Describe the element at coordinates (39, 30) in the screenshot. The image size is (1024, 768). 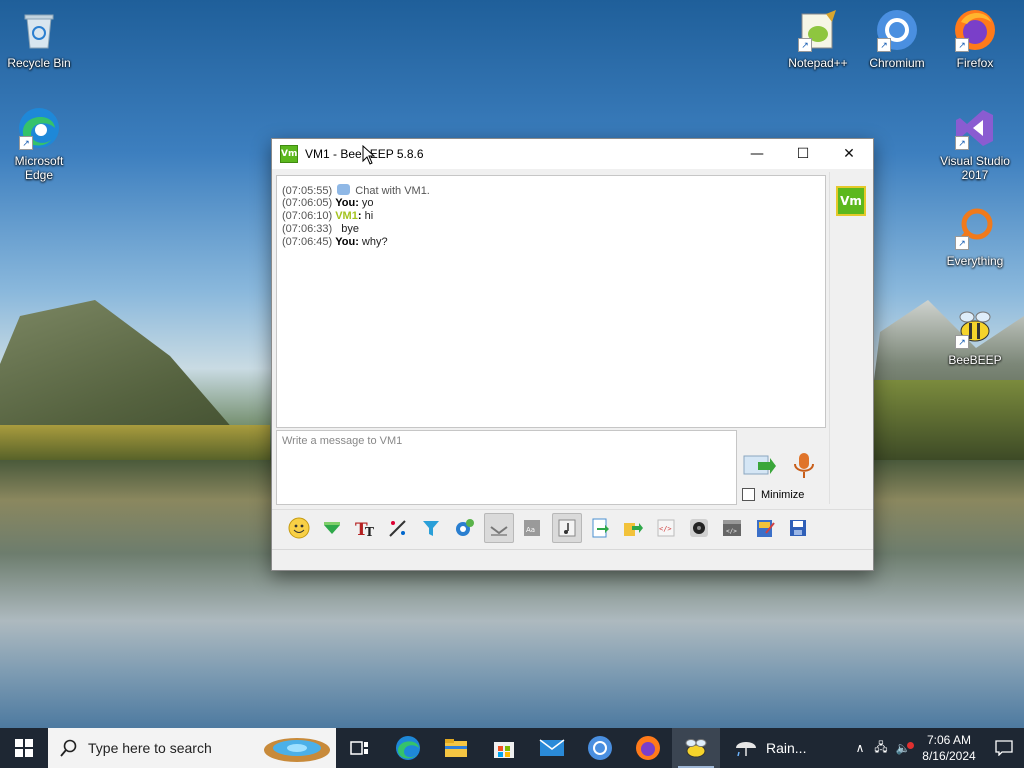
I see `recycle-bin-icon` at that location.